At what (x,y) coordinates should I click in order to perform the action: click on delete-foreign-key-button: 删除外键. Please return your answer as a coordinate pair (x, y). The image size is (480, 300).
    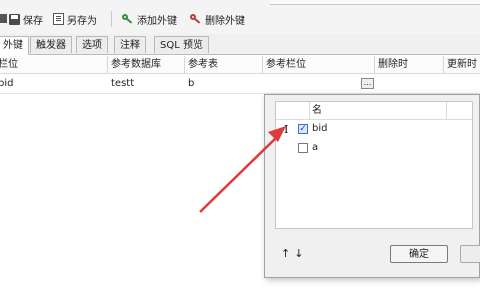
    Looking at the image, I should click on (217, 19).